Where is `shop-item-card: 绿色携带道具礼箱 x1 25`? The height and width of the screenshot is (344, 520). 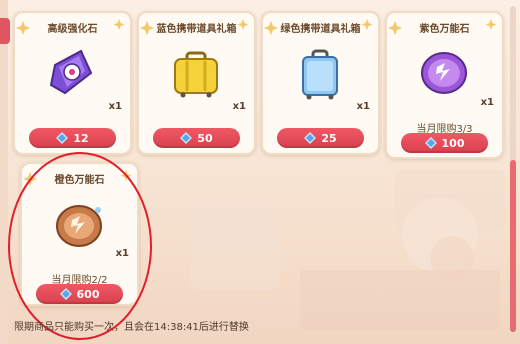
shop-item-card: 绿色携带道具礼箱 x1 25 is located at coordinates (320, 83).